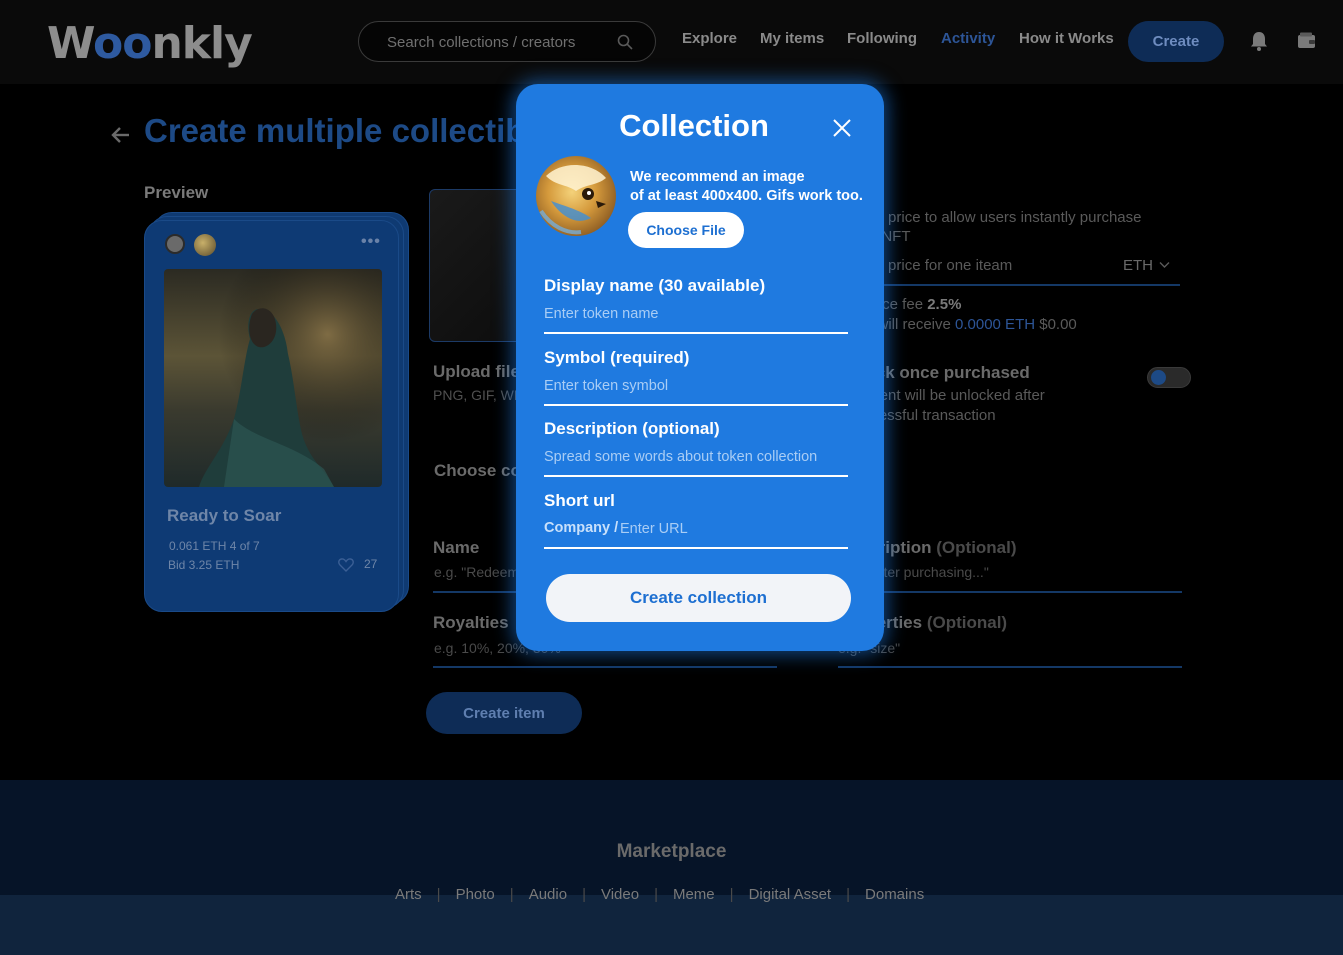 This screenshot has width=1343, height=955. I want to click on nav-explore: Explore, so click(709, 38).